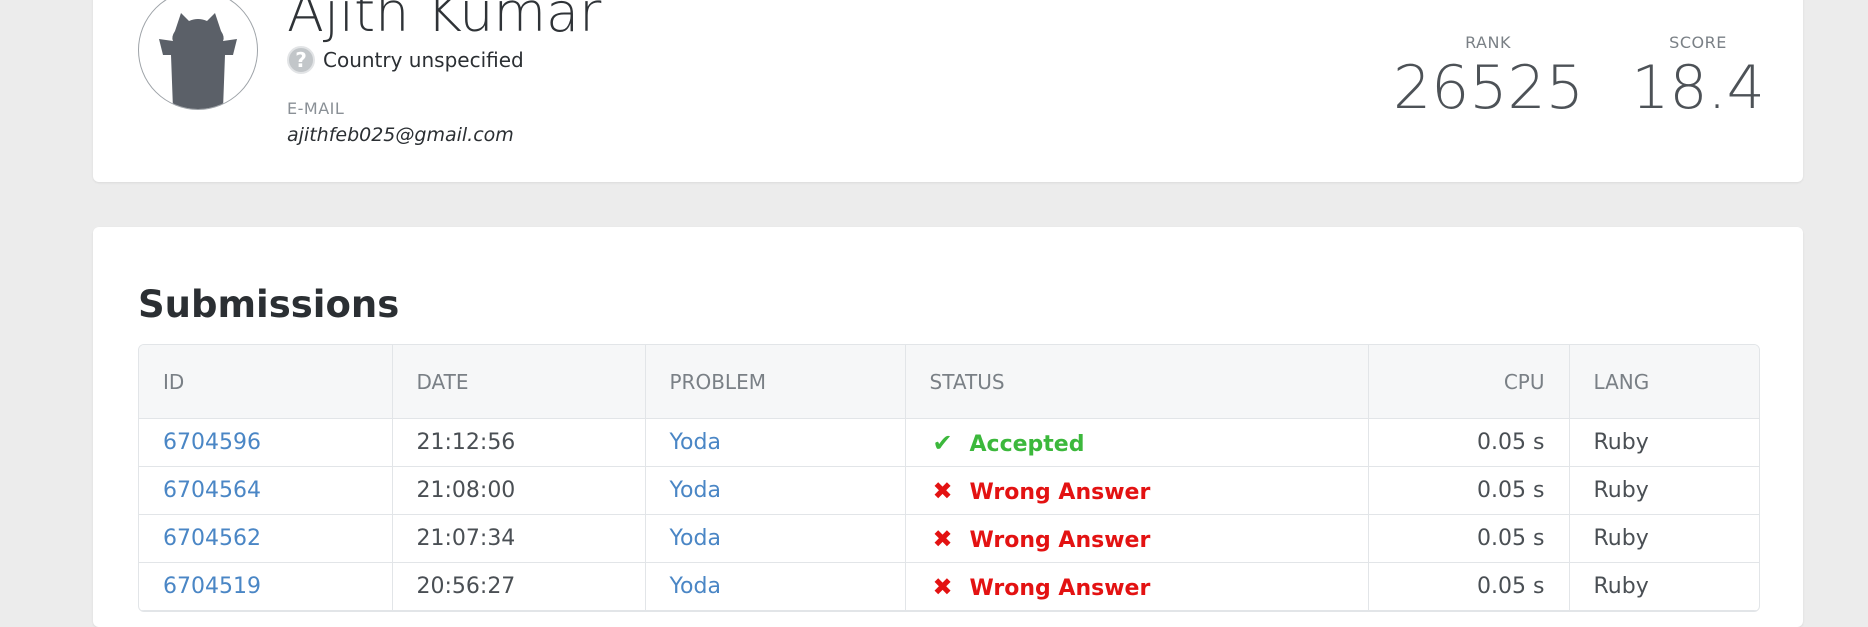 Image resolution: width=1868 pixels, height=627 pixels. What do you see at coordinates (423, 60) in the screenshot?
I see `country-text: Country unspecified` at bounding box center [423, 60].